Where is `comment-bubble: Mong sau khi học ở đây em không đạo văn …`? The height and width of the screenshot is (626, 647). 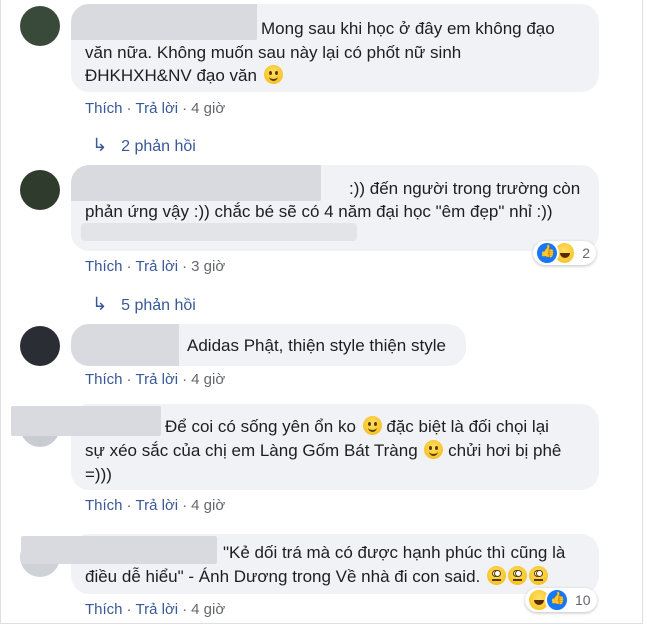
comment-bubble: Mong sau khi học ở đây em không đạo văn … is located at coordinates (335, 48).